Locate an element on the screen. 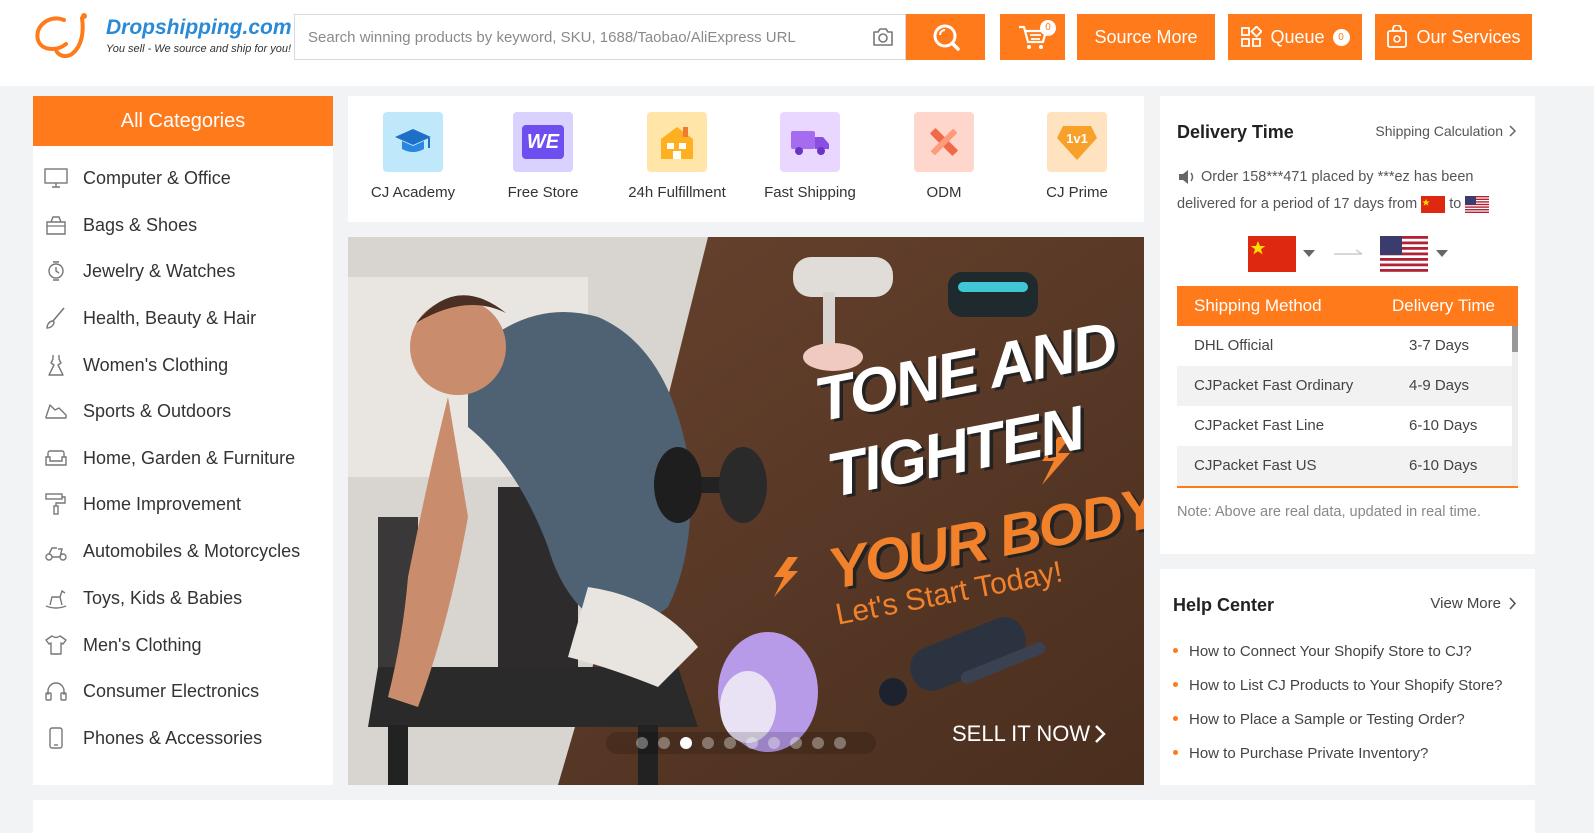  table-scrollbar is located at coordinates (1515, 406).